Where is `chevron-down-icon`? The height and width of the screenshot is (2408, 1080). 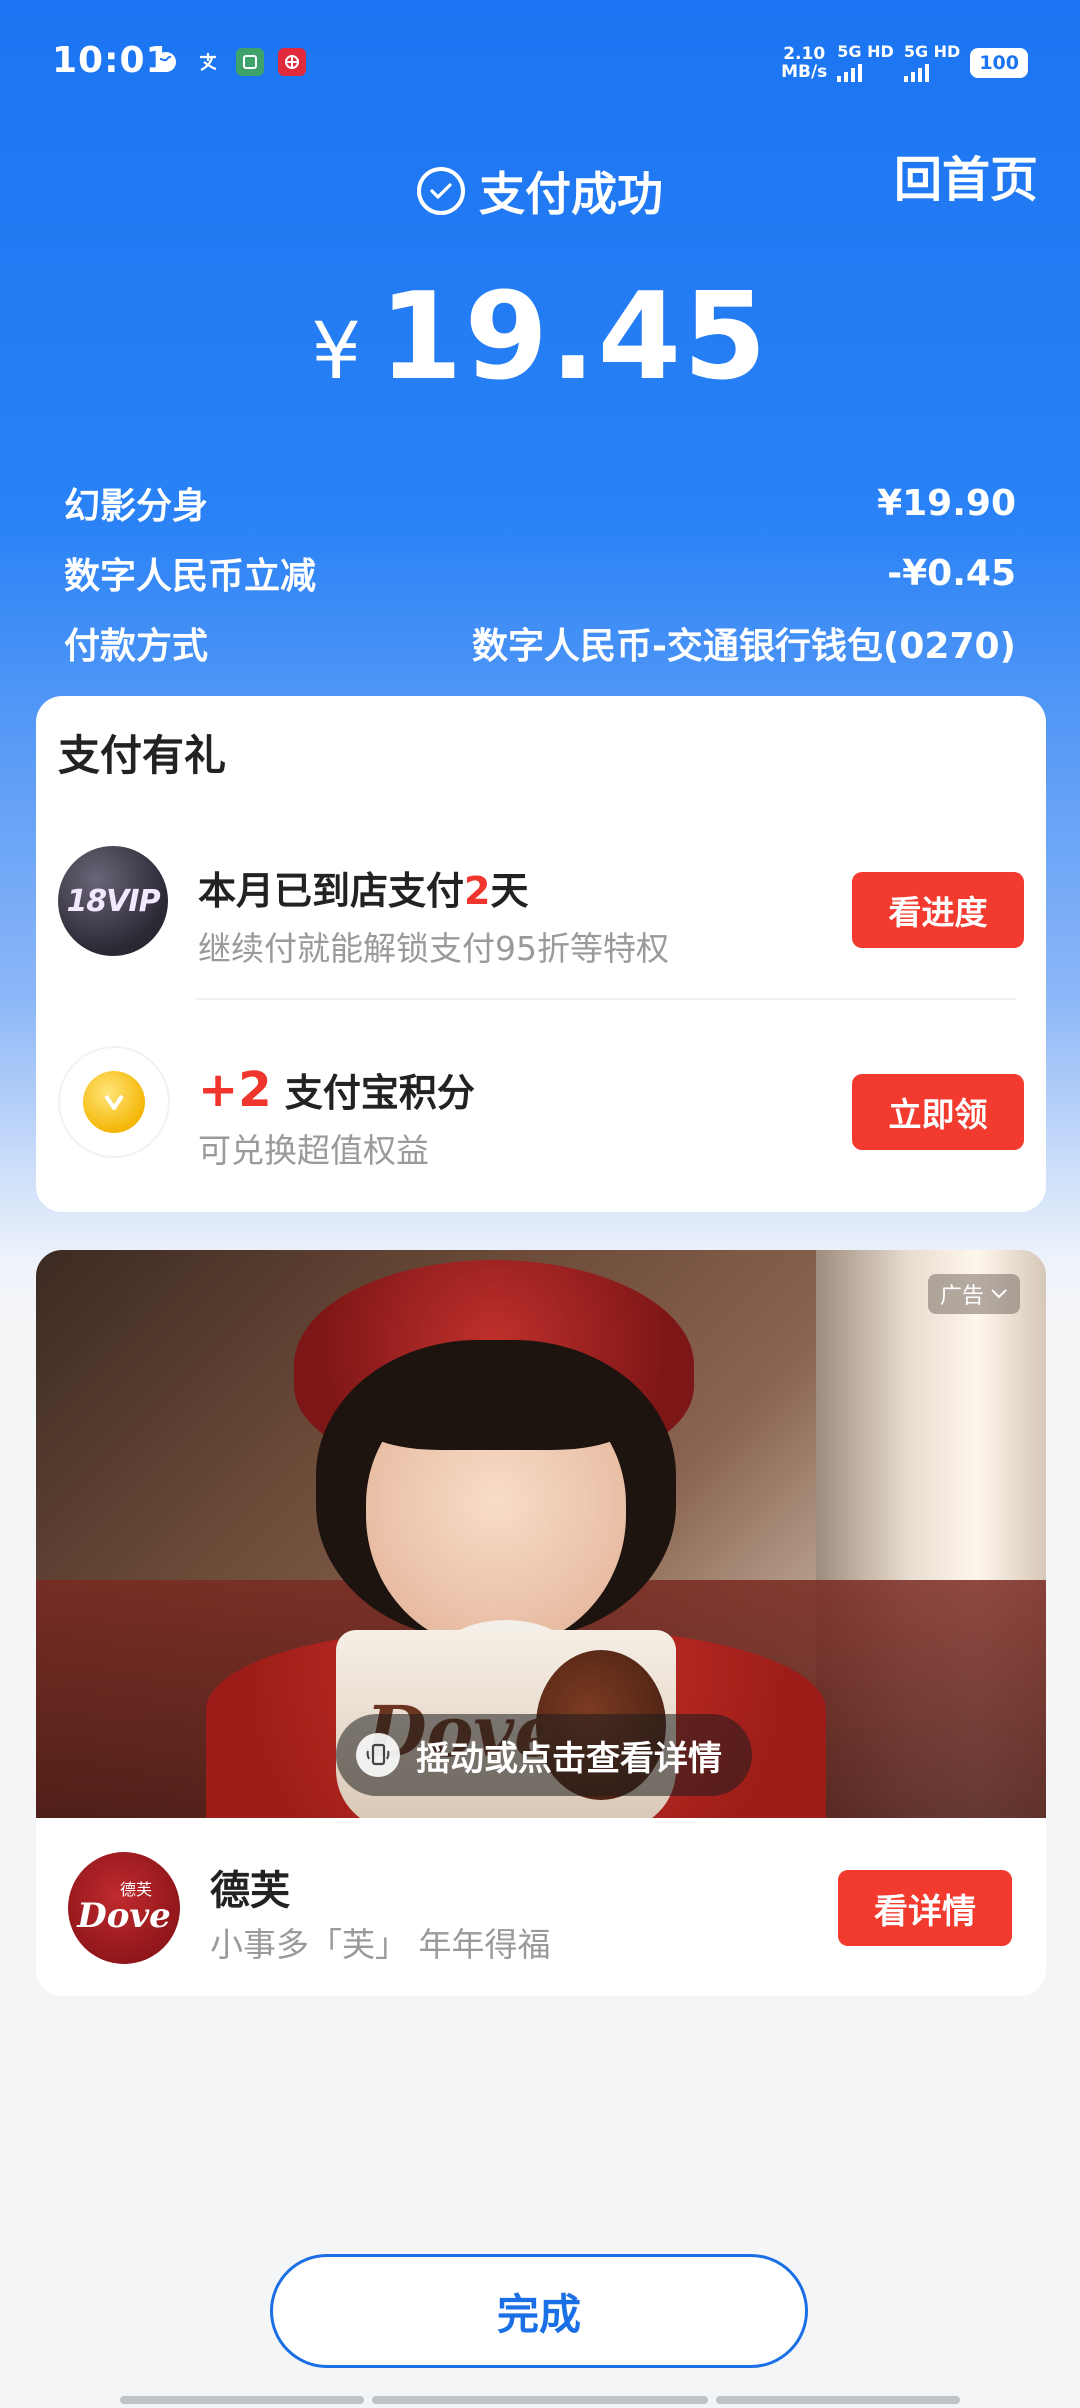
chevron-down-icon is located at coordinates (999, 1294).